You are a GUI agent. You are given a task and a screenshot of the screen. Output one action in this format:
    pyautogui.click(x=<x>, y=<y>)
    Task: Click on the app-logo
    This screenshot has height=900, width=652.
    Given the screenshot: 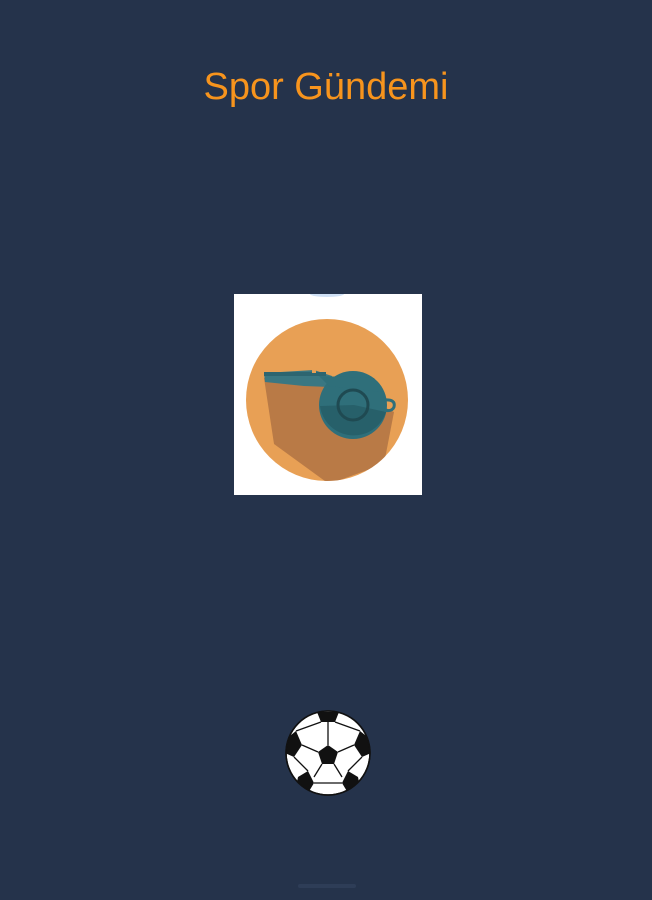 What is the action you would take?
    pyautogui.click(x=328, y=394)
    